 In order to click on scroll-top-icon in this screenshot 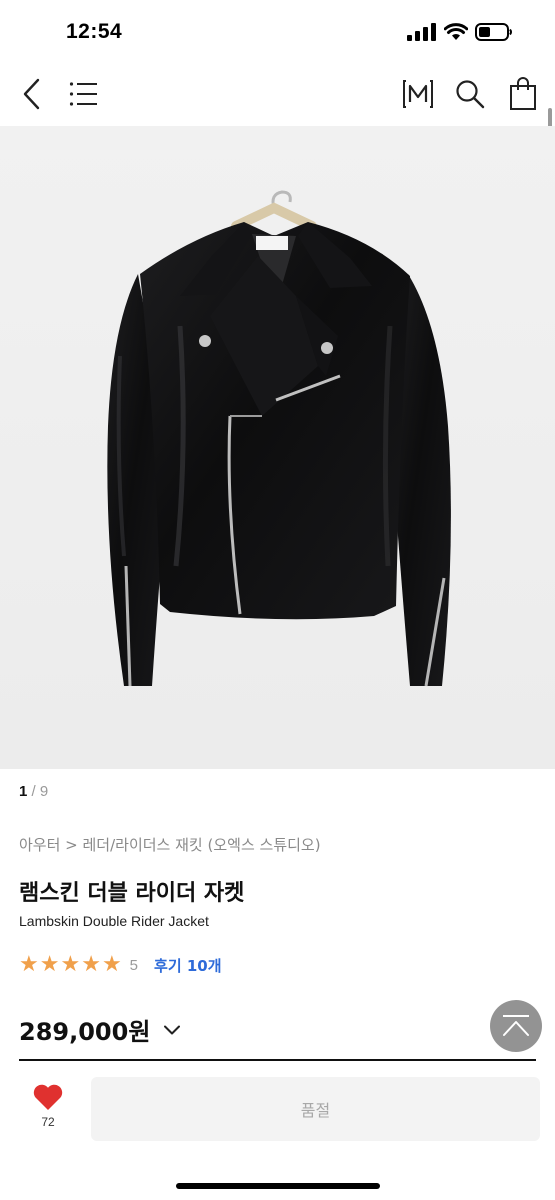, I will do `click(516, 1025)`.